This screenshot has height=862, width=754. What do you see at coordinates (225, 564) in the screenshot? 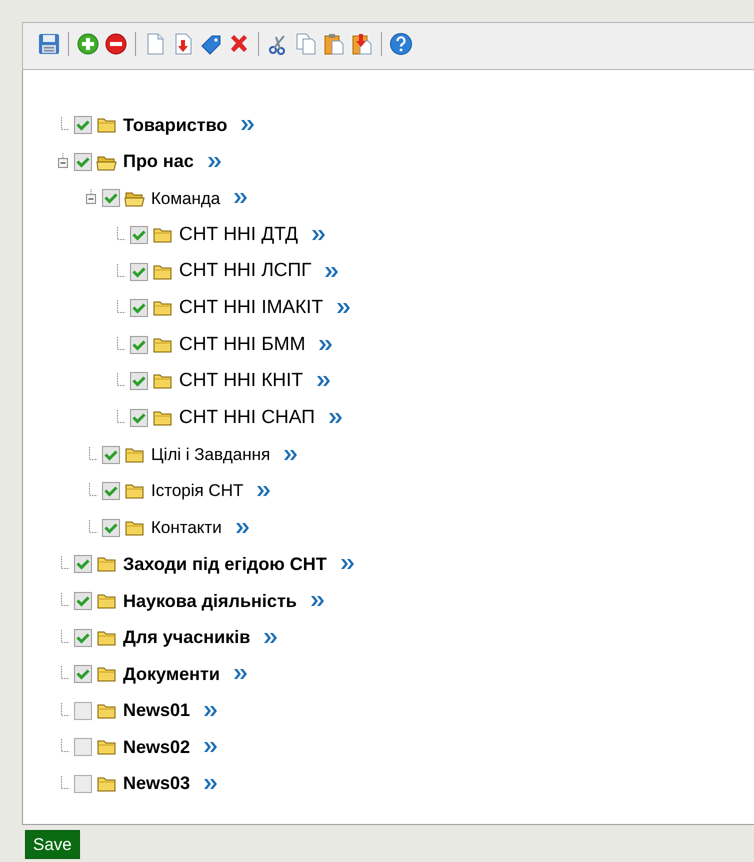
I see `tree-node-label: Заходи під егідою СНТ` at bounding box center [225, 564].